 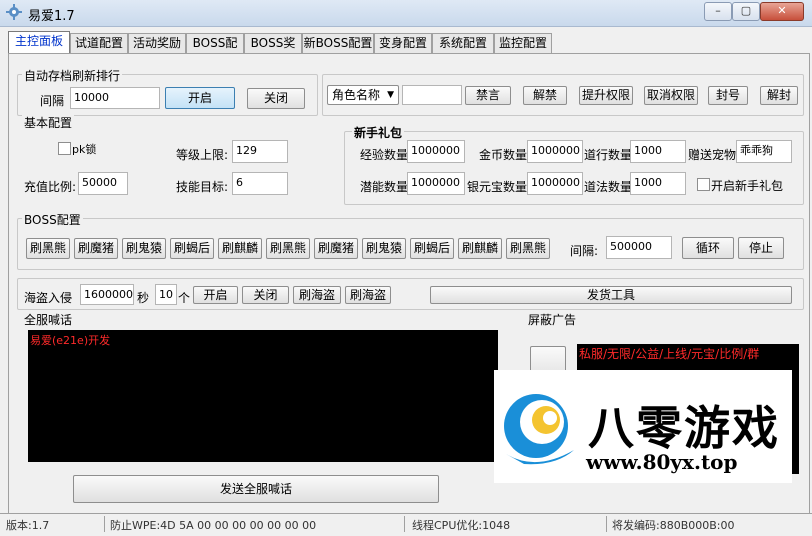 What do you see at coordinates (200, 98) in the screenshot?
I see `autosave-open-button: 开启` at bounding box center [200, 98].